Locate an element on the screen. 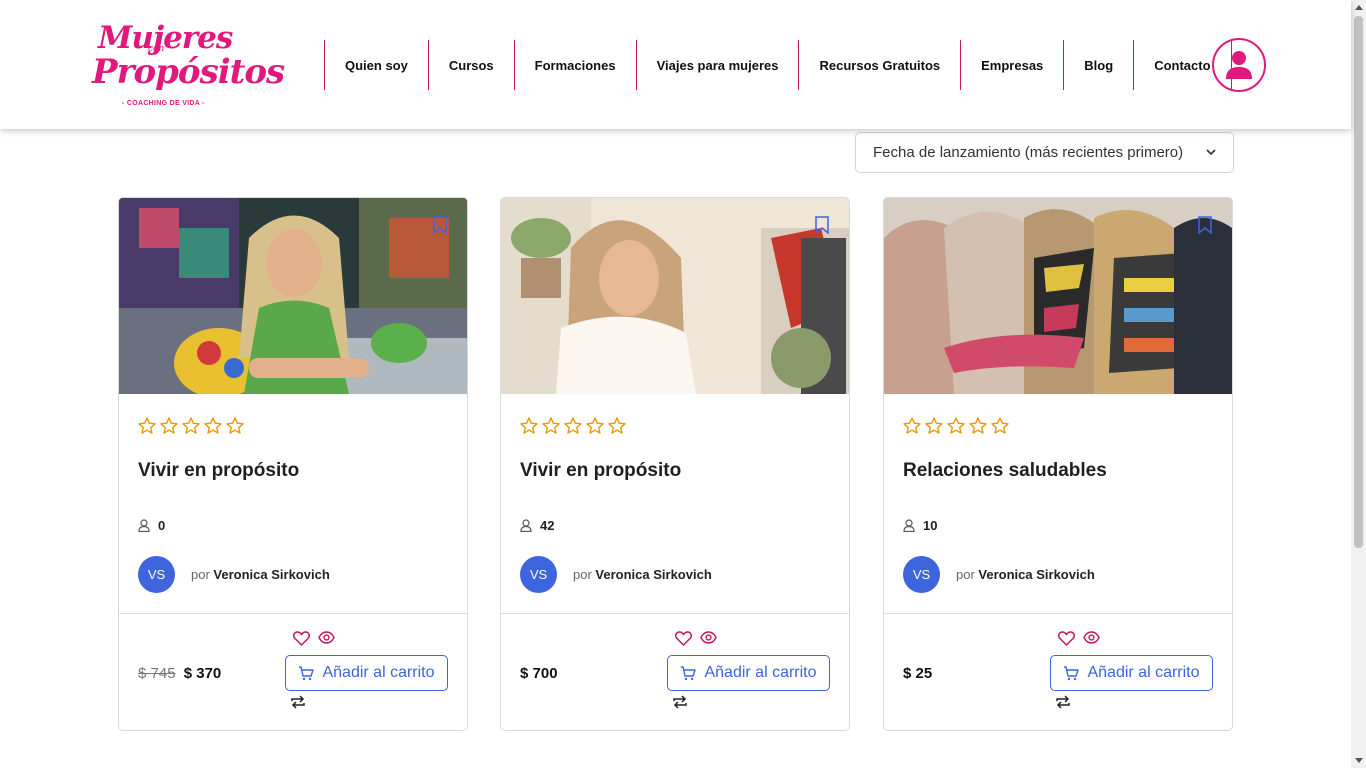 This screenshot has width=1366, height=768. nav-item-cursos: Cursos is located at coordinates (470, 65).